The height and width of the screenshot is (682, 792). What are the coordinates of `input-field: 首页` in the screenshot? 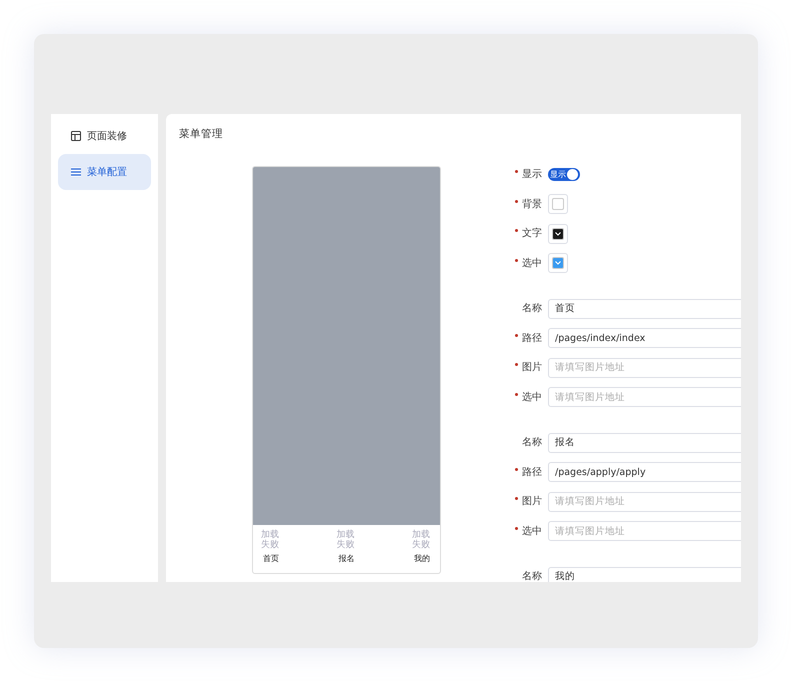 It's located at (644, 308).